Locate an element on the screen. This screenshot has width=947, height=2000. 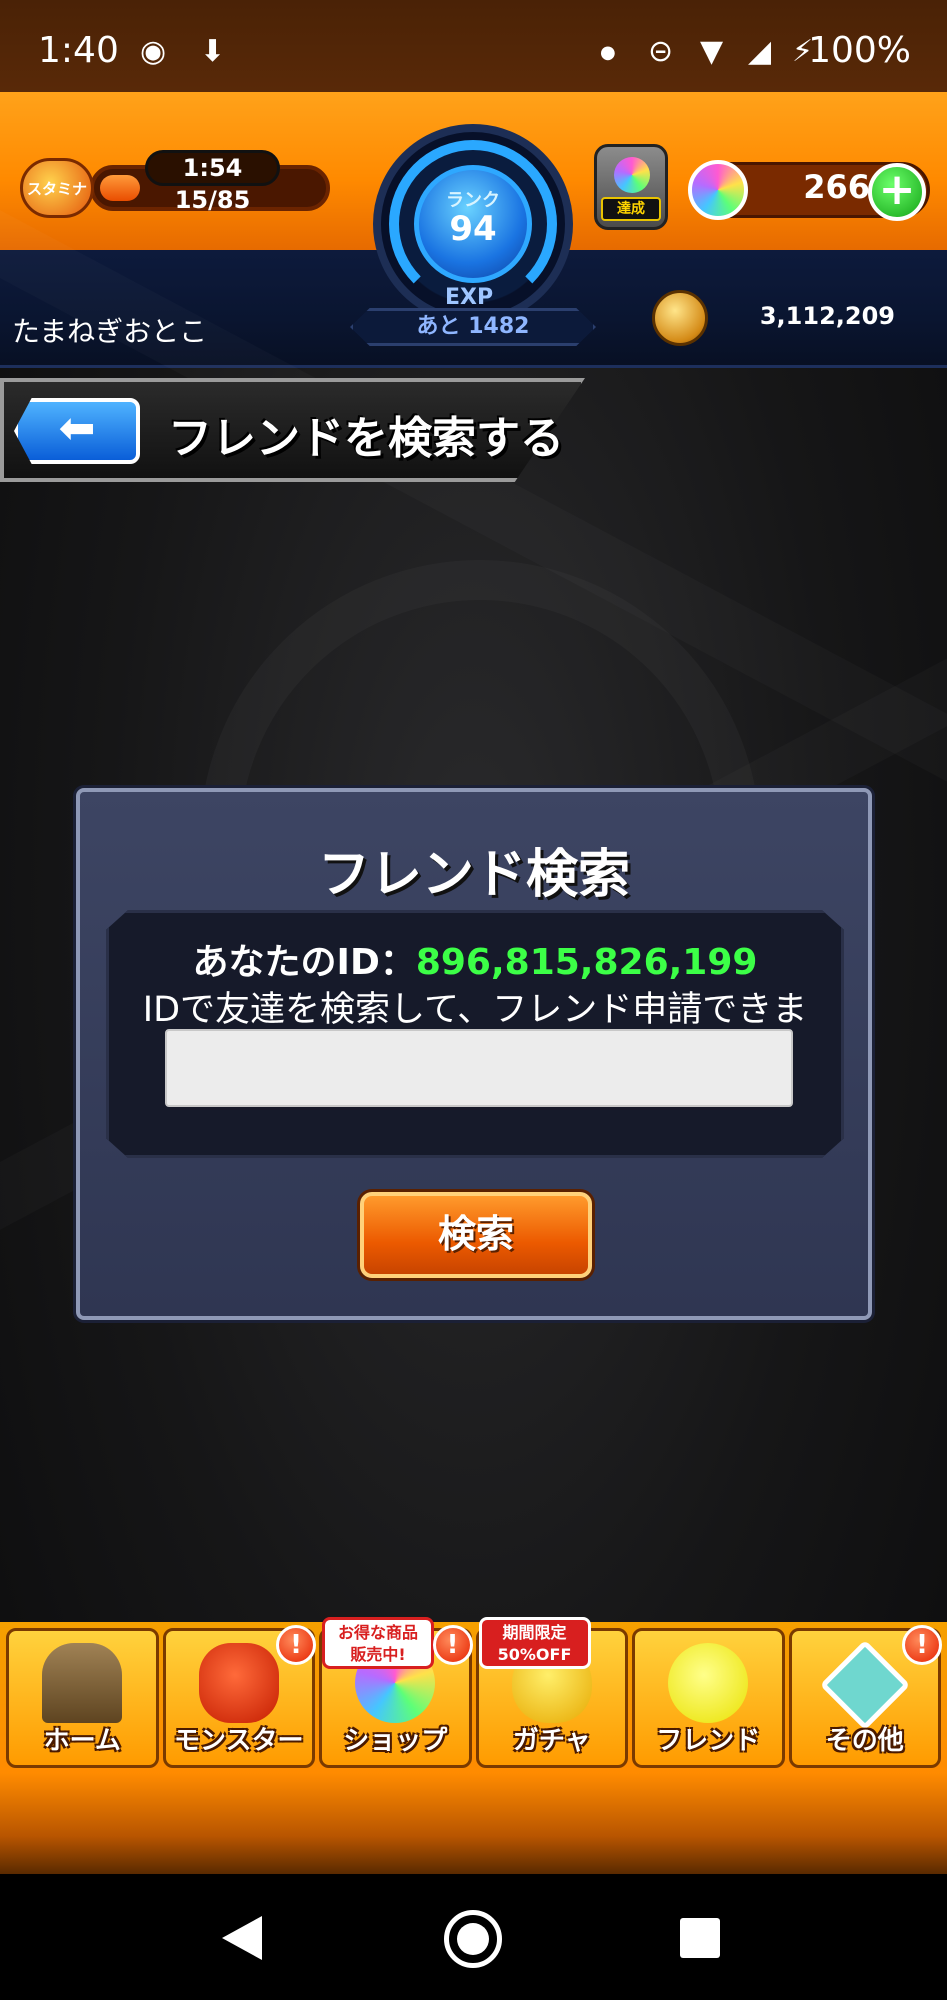
shop-promo-badge: お得な商品 販売中! is located at coordinates (378, 1643).